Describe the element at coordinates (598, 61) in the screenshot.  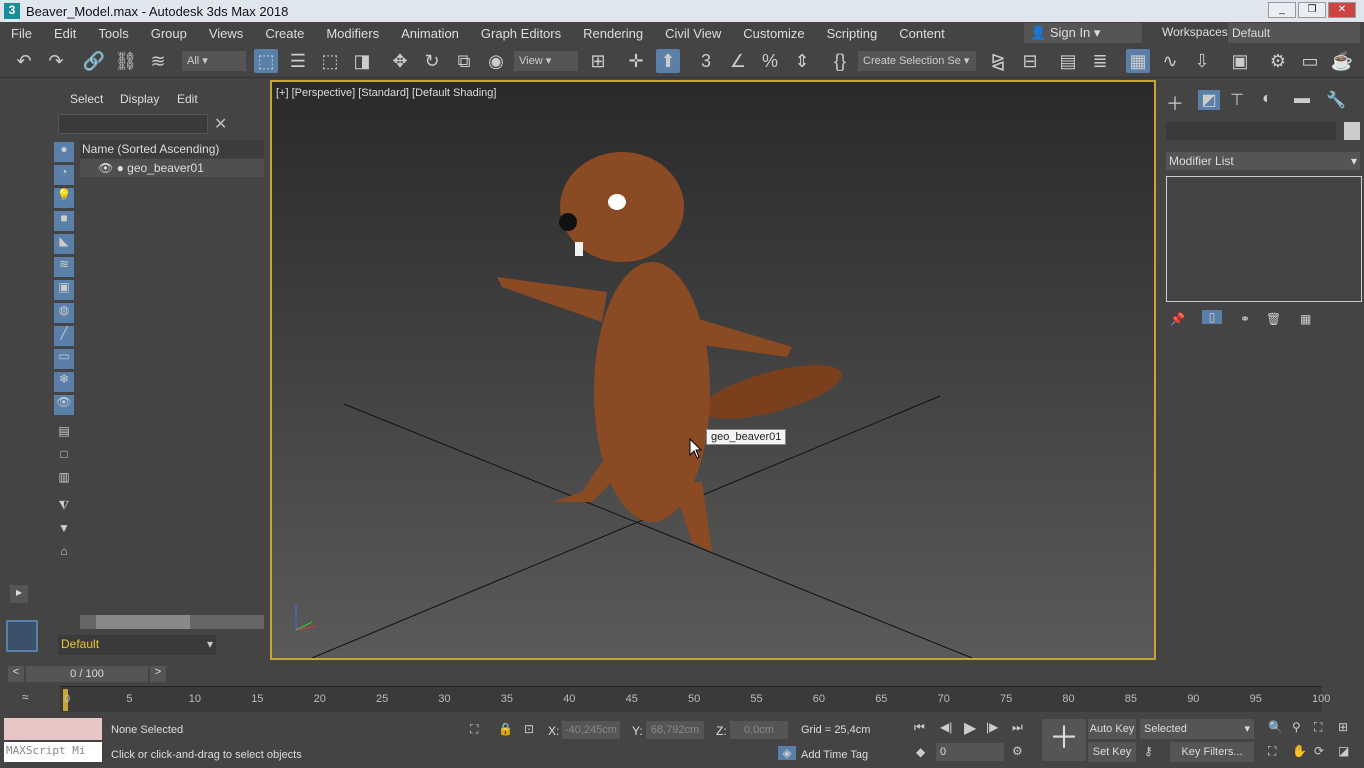
I see `pivot-icon: ⊞` at that location.